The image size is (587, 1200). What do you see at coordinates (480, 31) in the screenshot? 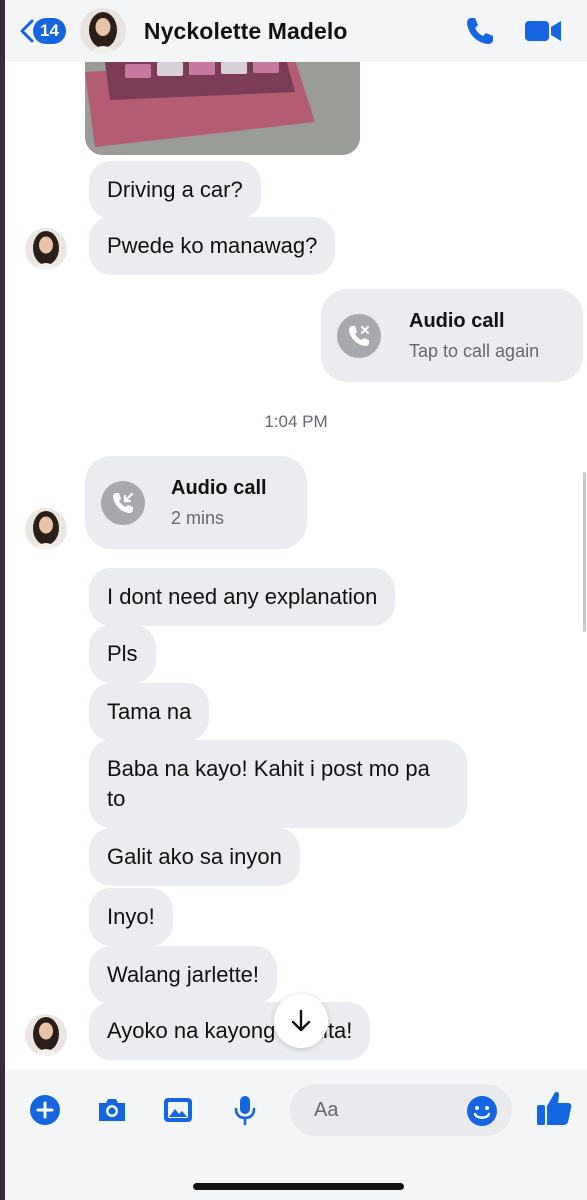
I see `phone-icon` at bounding box center [480, 31].